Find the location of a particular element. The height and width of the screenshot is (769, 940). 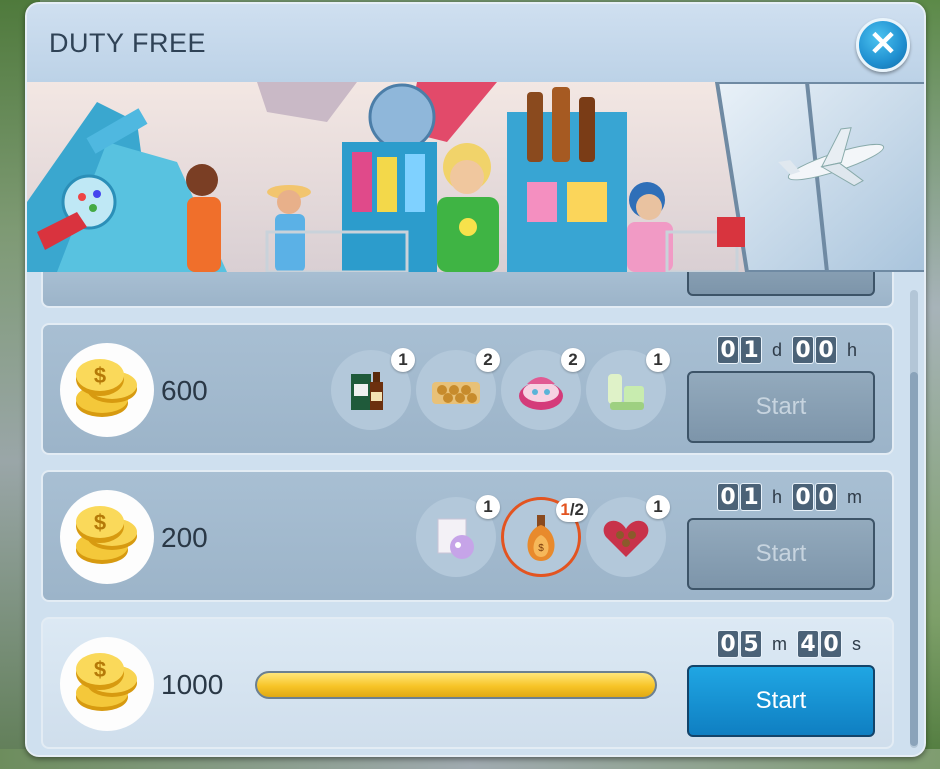

order-timer: 05 m 40 s is located at coordinates (792, 644).